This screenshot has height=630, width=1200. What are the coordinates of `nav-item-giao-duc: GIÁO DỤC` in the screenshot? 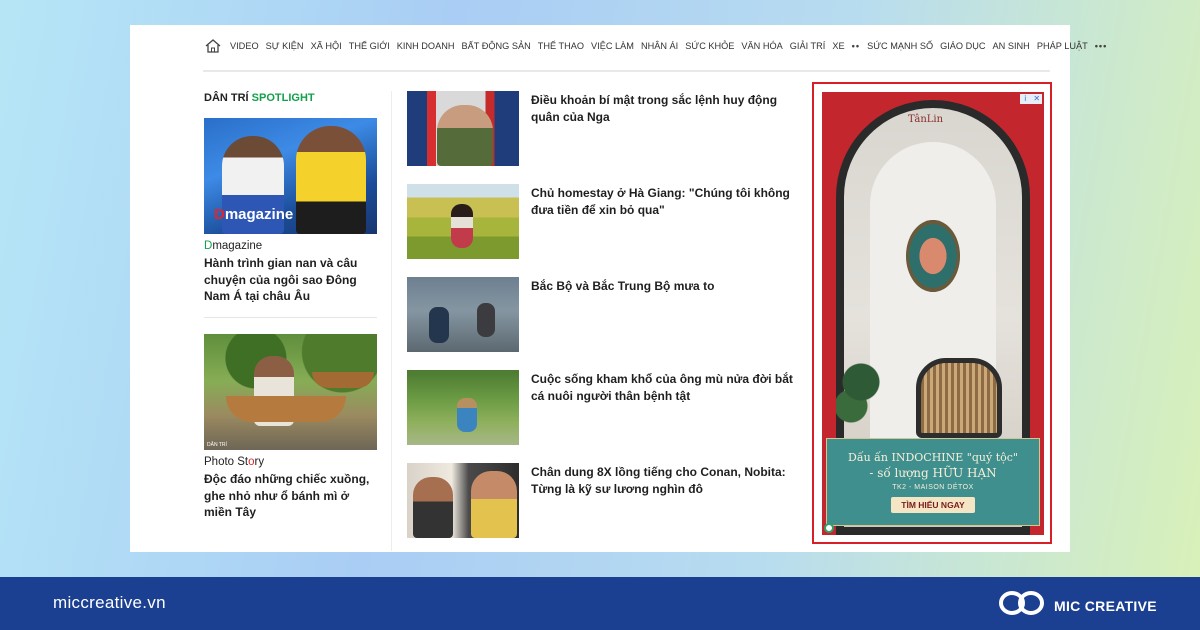 It's located at (962, 46).